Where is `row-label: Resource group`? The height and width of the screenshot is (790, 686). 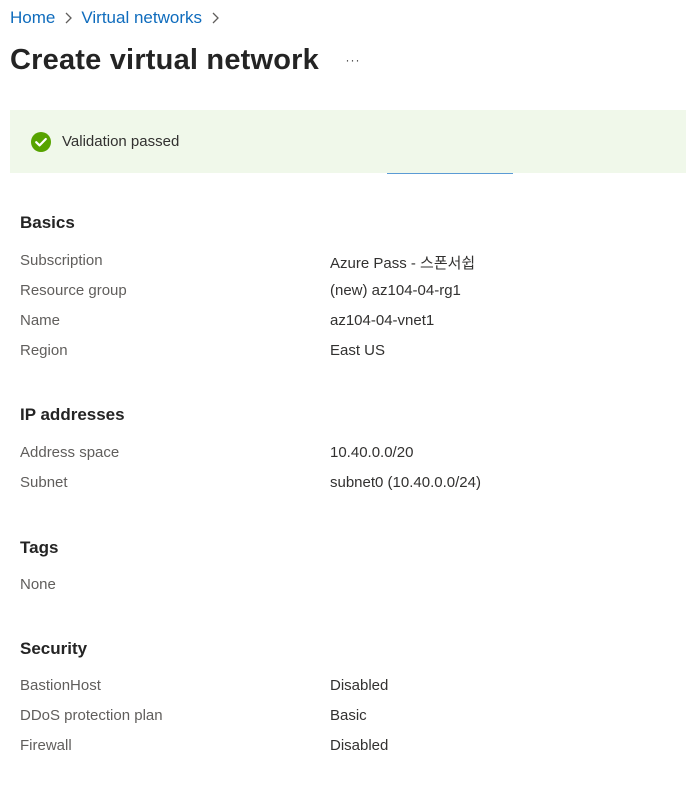
row-label: Resource group is located at coordinates (73, 290).